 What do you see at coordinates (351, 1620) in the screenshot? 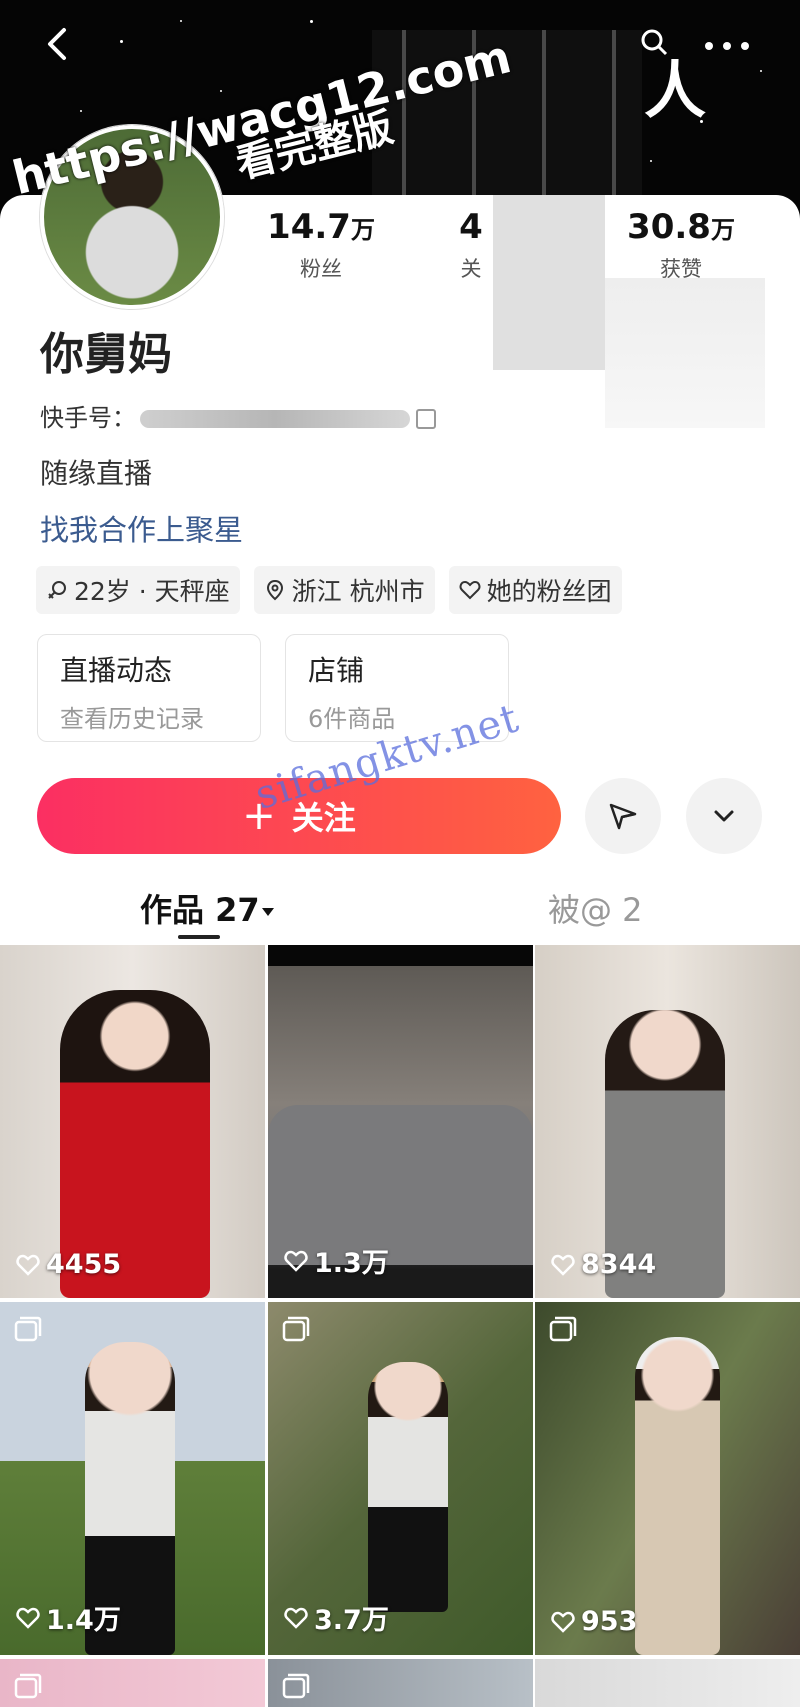
I see `like-value: 3.7万` at bounding box center [351, 1620].